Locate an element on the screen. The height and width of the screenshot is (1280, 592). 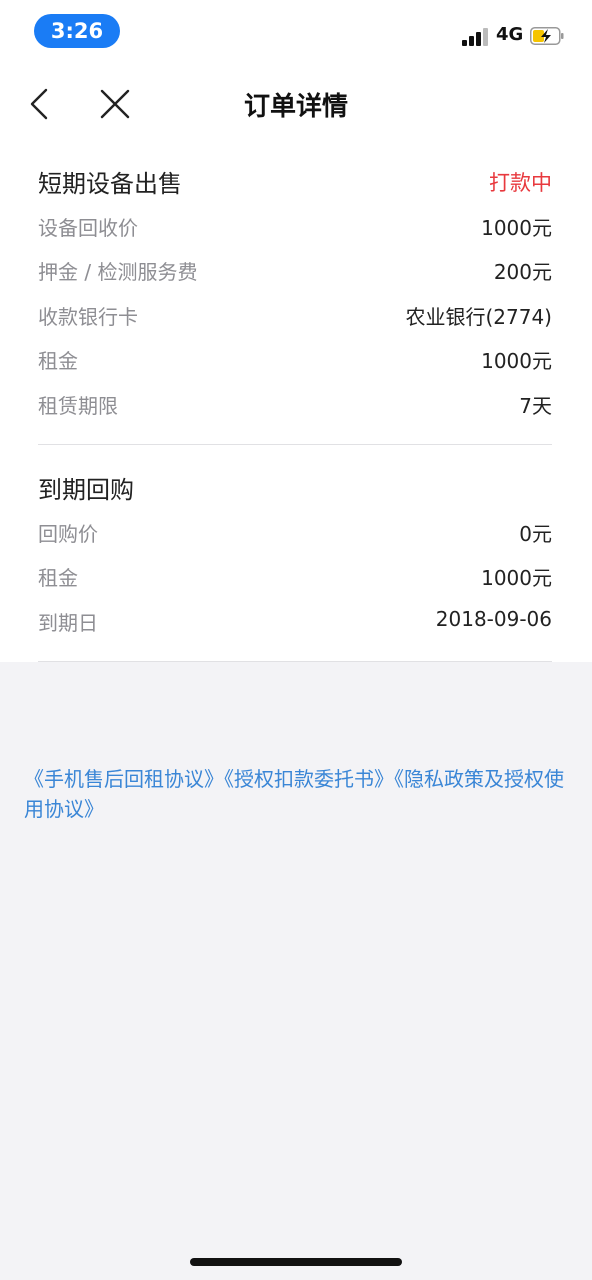
info-row: 押金 / 检测服务费 200元 is located at coordinates (295, 271).